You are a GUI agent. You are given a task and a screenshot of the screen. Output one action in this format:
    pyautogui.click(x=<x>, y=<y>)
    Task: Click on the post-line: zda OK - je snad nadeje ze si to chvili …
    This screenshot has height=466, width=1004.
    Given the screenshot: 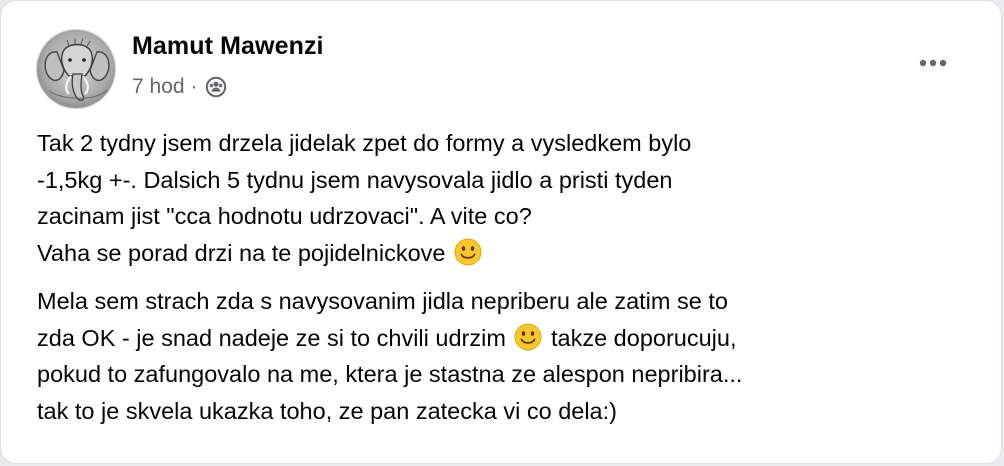 What is the action you would take?
    pyautogui.click(x=507, y=338)
    